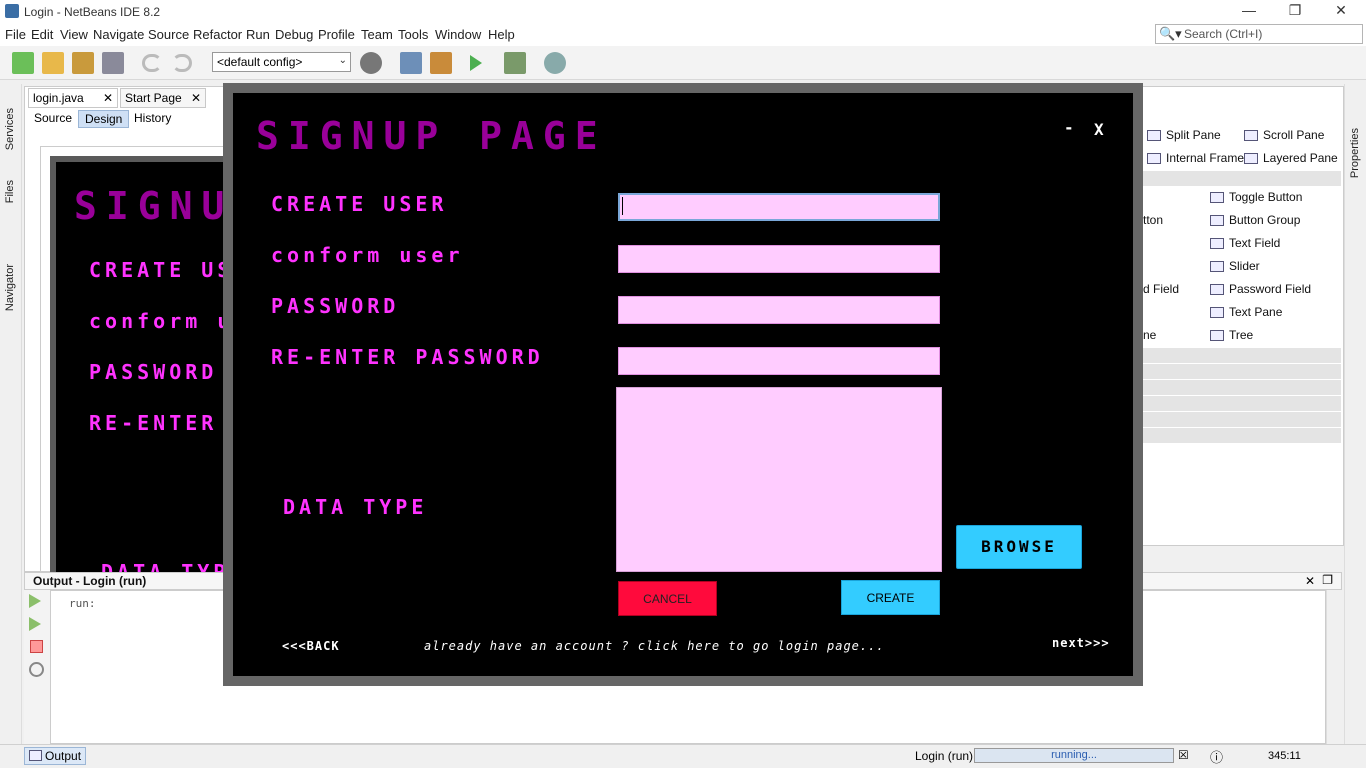 Image resolution: width=1366 pixels, height=768 pixels. Describe the element at coordinates (1246, 312) in the screenshot. I see `palette-text-pane: Text Pane` at that location.